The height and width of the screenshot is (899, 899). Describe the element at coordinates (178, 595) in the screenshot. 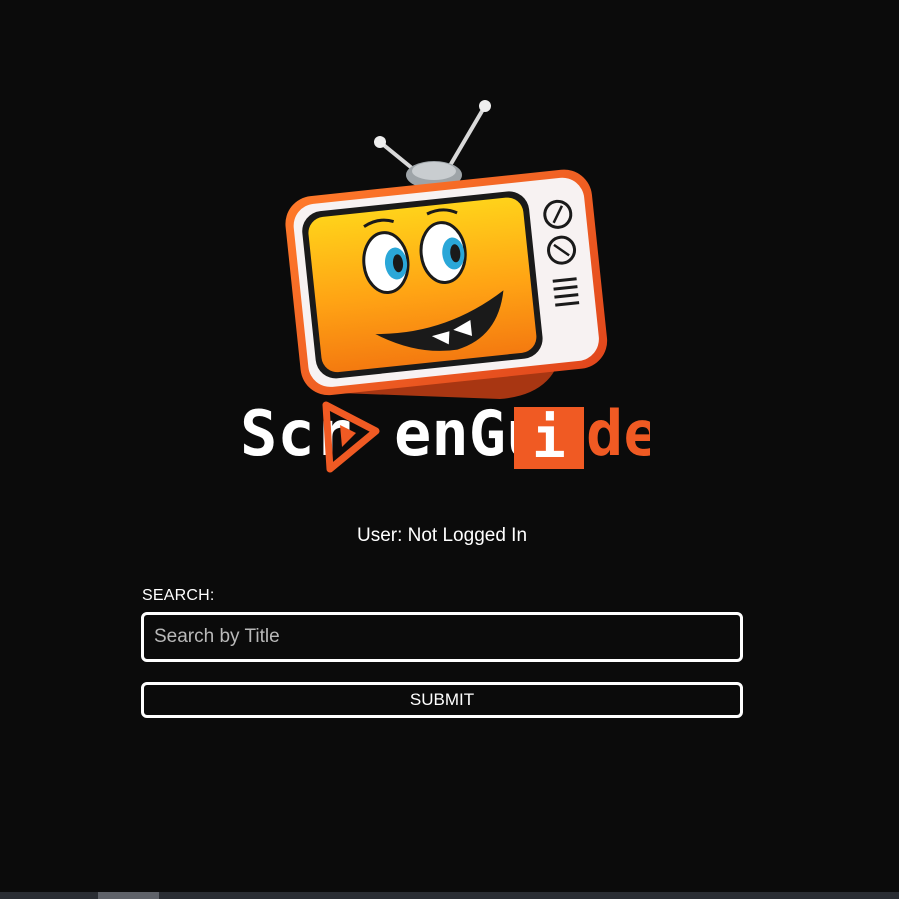

I see `search-label: SEARCH:` at that location.